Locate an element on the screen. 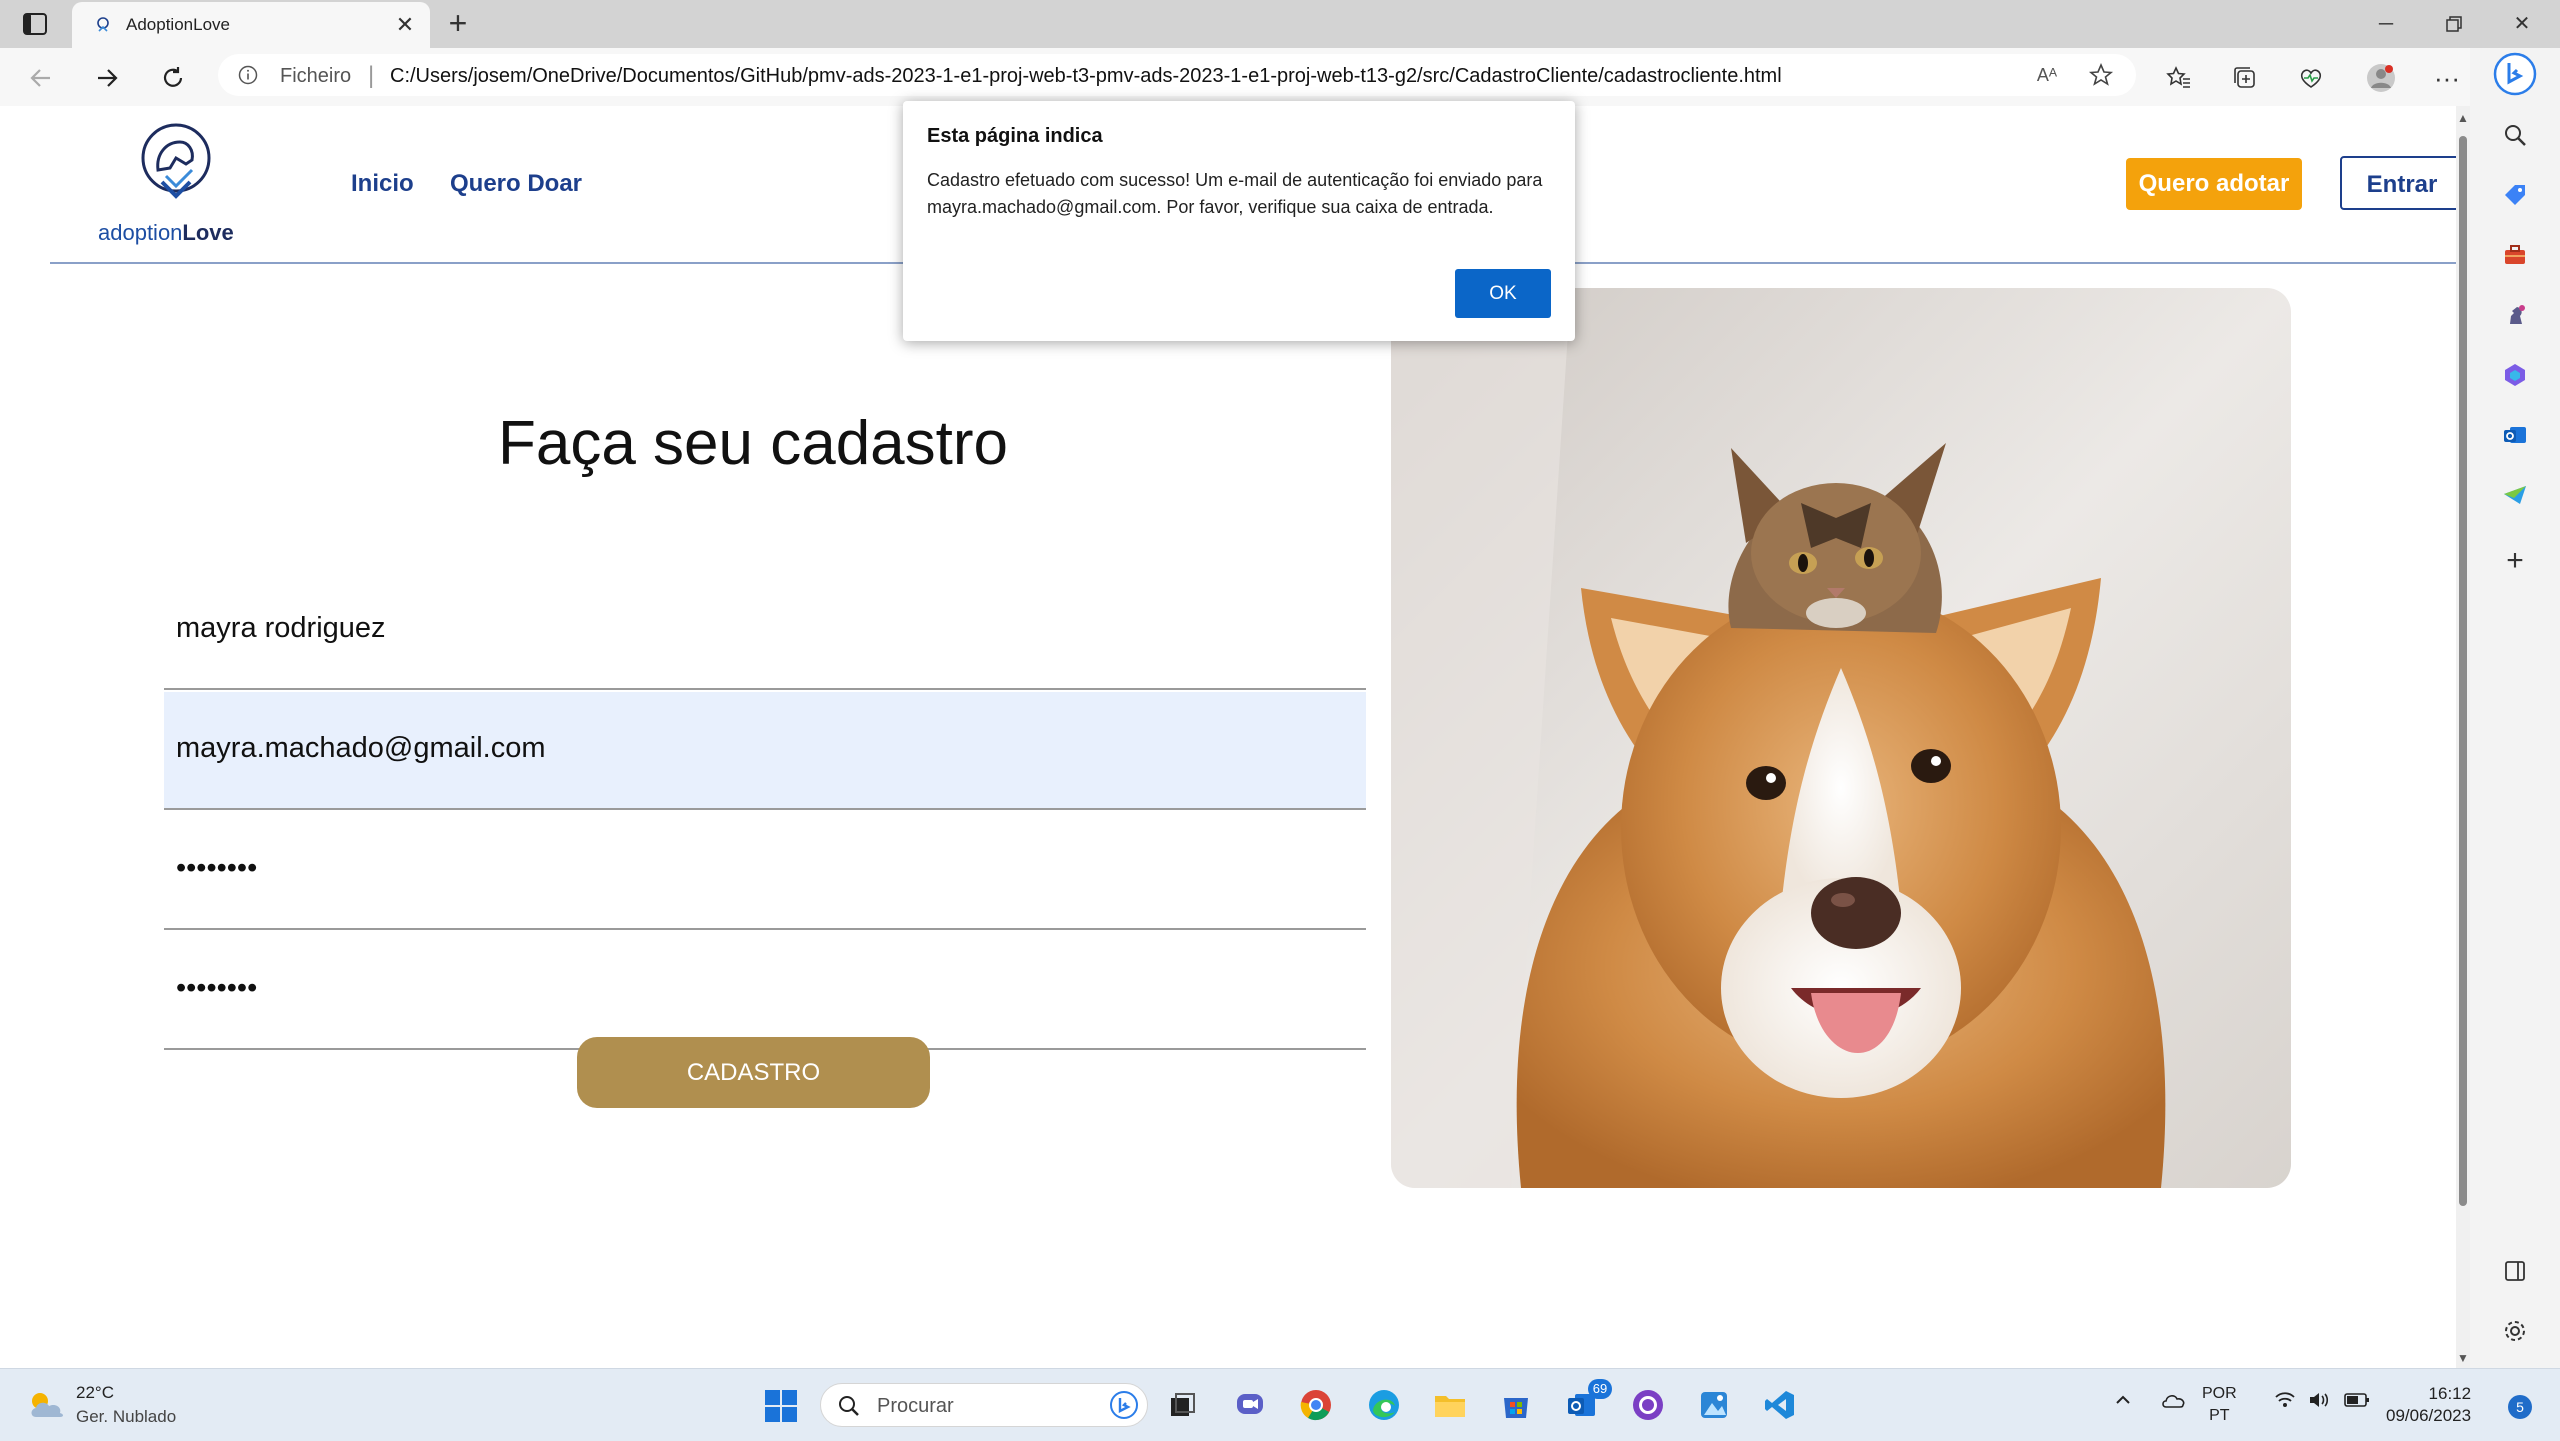  tools-briefcase-icon is located at coordinates (2515, 255).